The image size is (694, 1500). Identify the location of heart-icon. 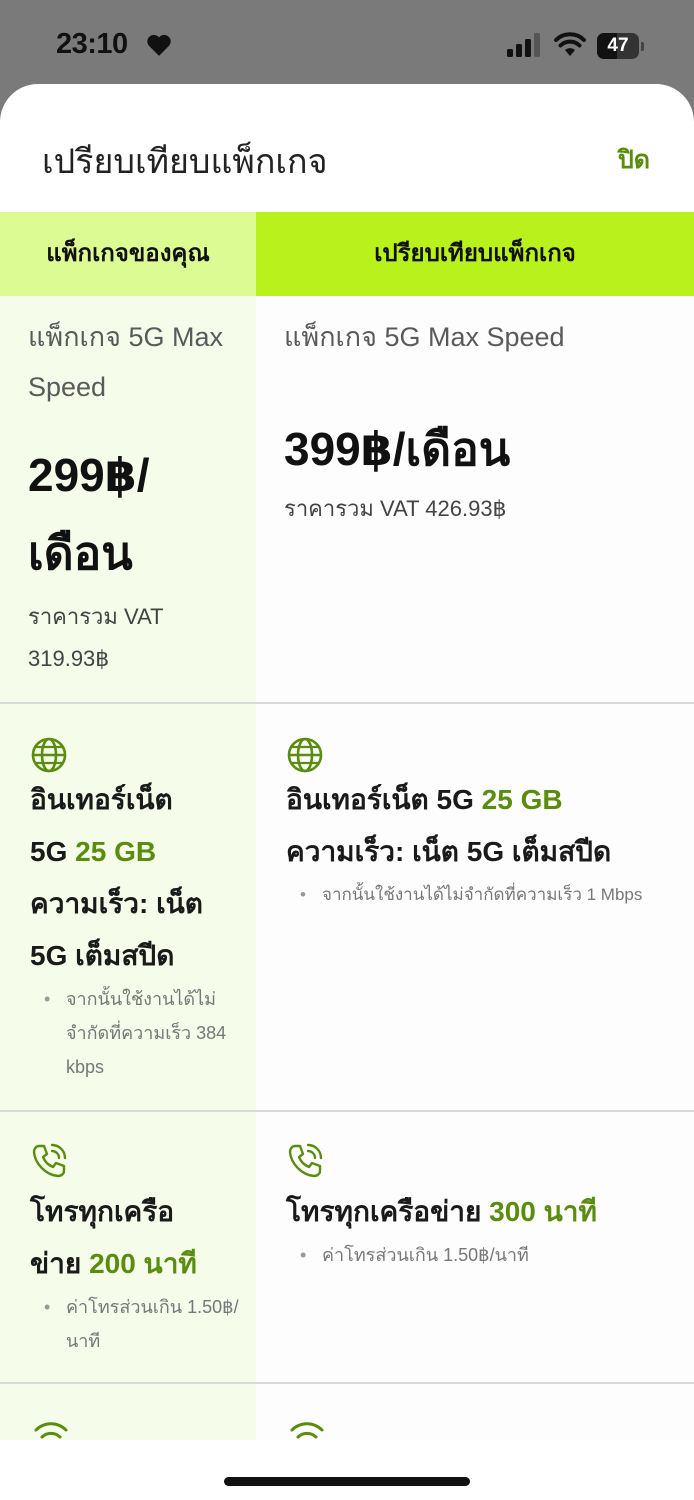
(159, 45).